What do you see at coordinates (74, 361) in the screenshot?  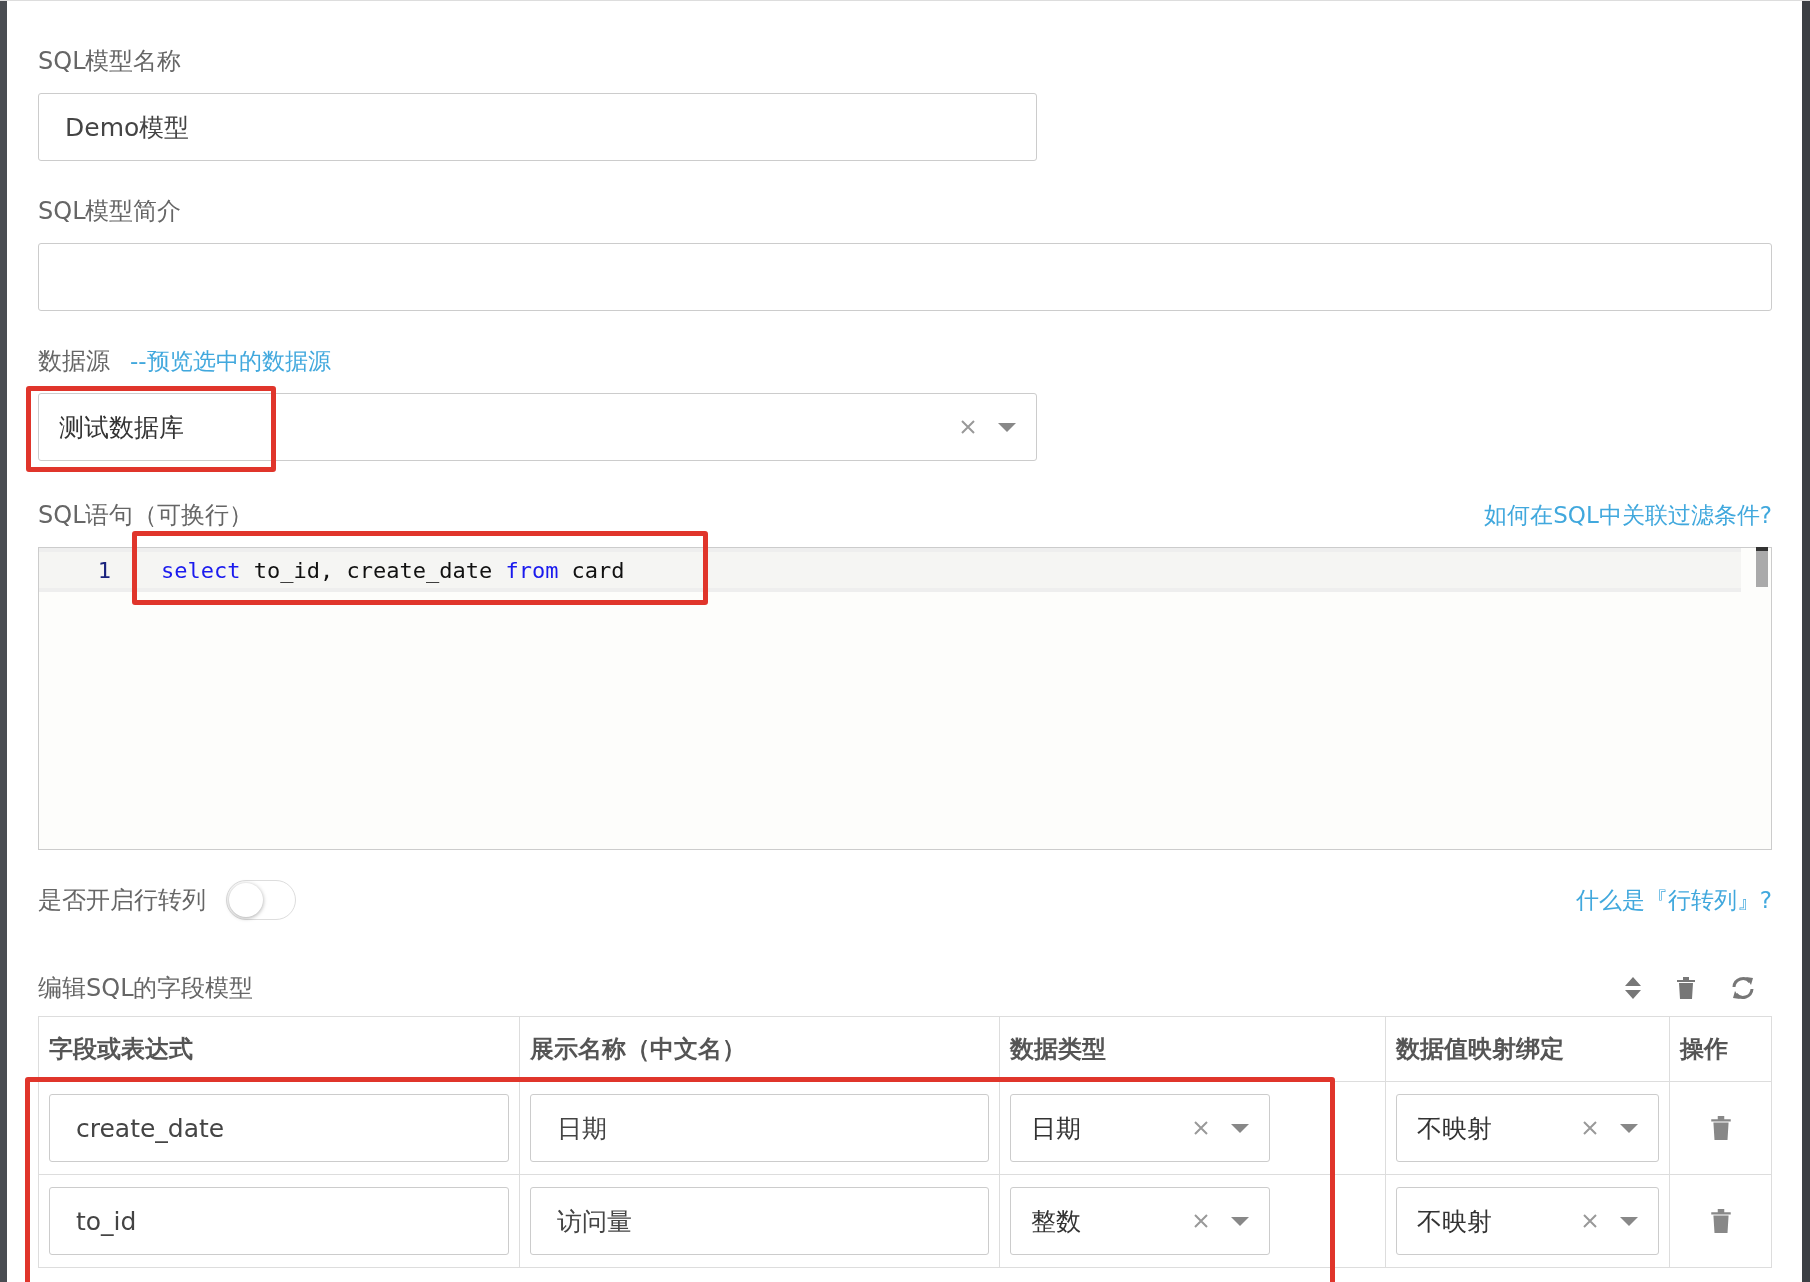 I see `field-label: 数据源` at bounding box center [74, 361].